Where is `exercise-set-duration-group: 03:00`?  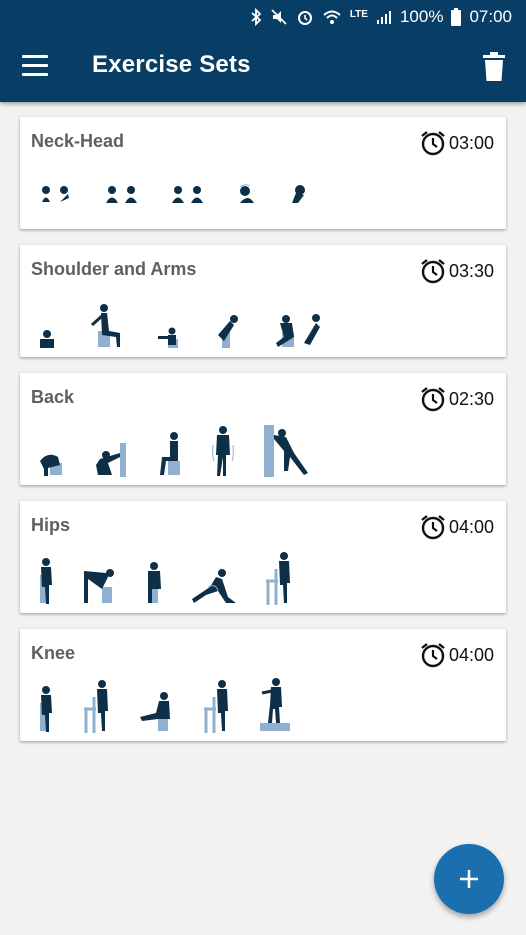 exercise-set-duration-group: 03:00 is located at coordinates (456, 143).